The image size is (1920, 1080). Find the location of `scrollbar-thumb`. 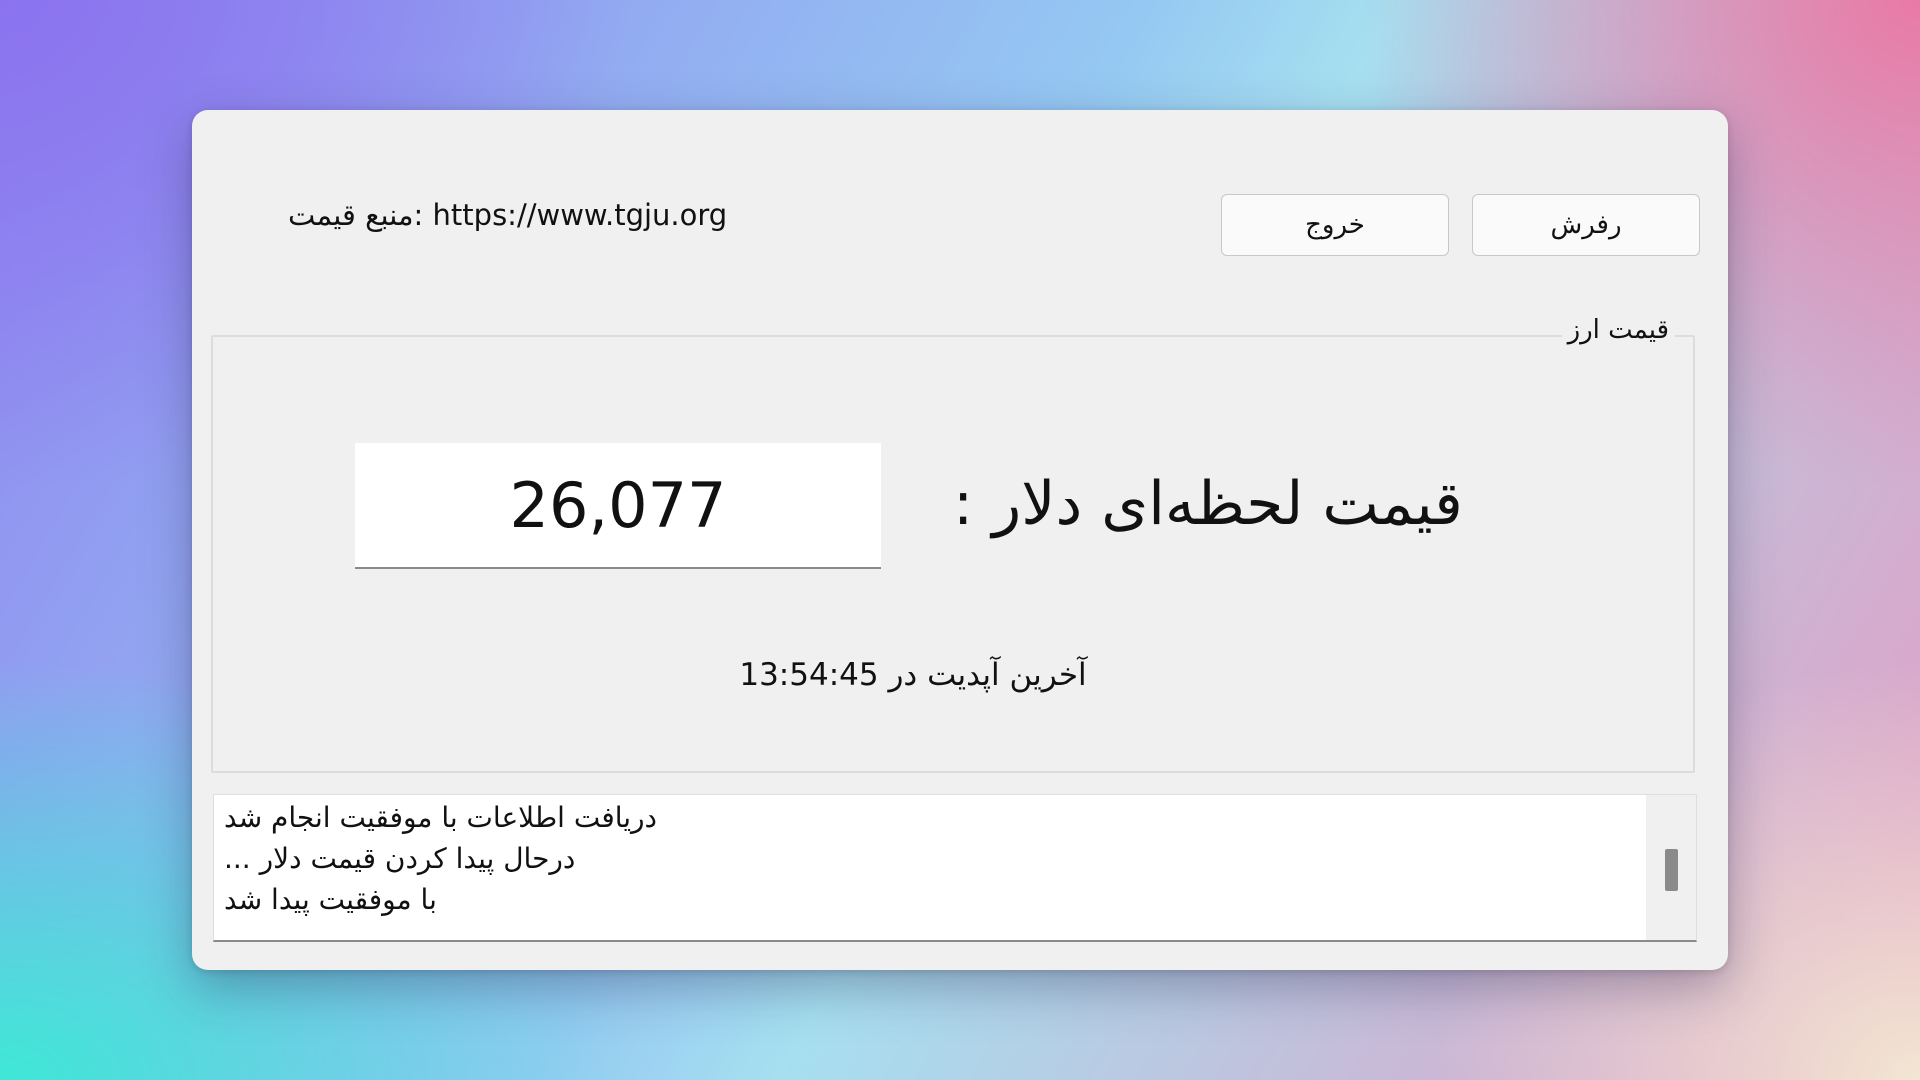

scrollbar-thumb is located at coordinates (1671, 870).